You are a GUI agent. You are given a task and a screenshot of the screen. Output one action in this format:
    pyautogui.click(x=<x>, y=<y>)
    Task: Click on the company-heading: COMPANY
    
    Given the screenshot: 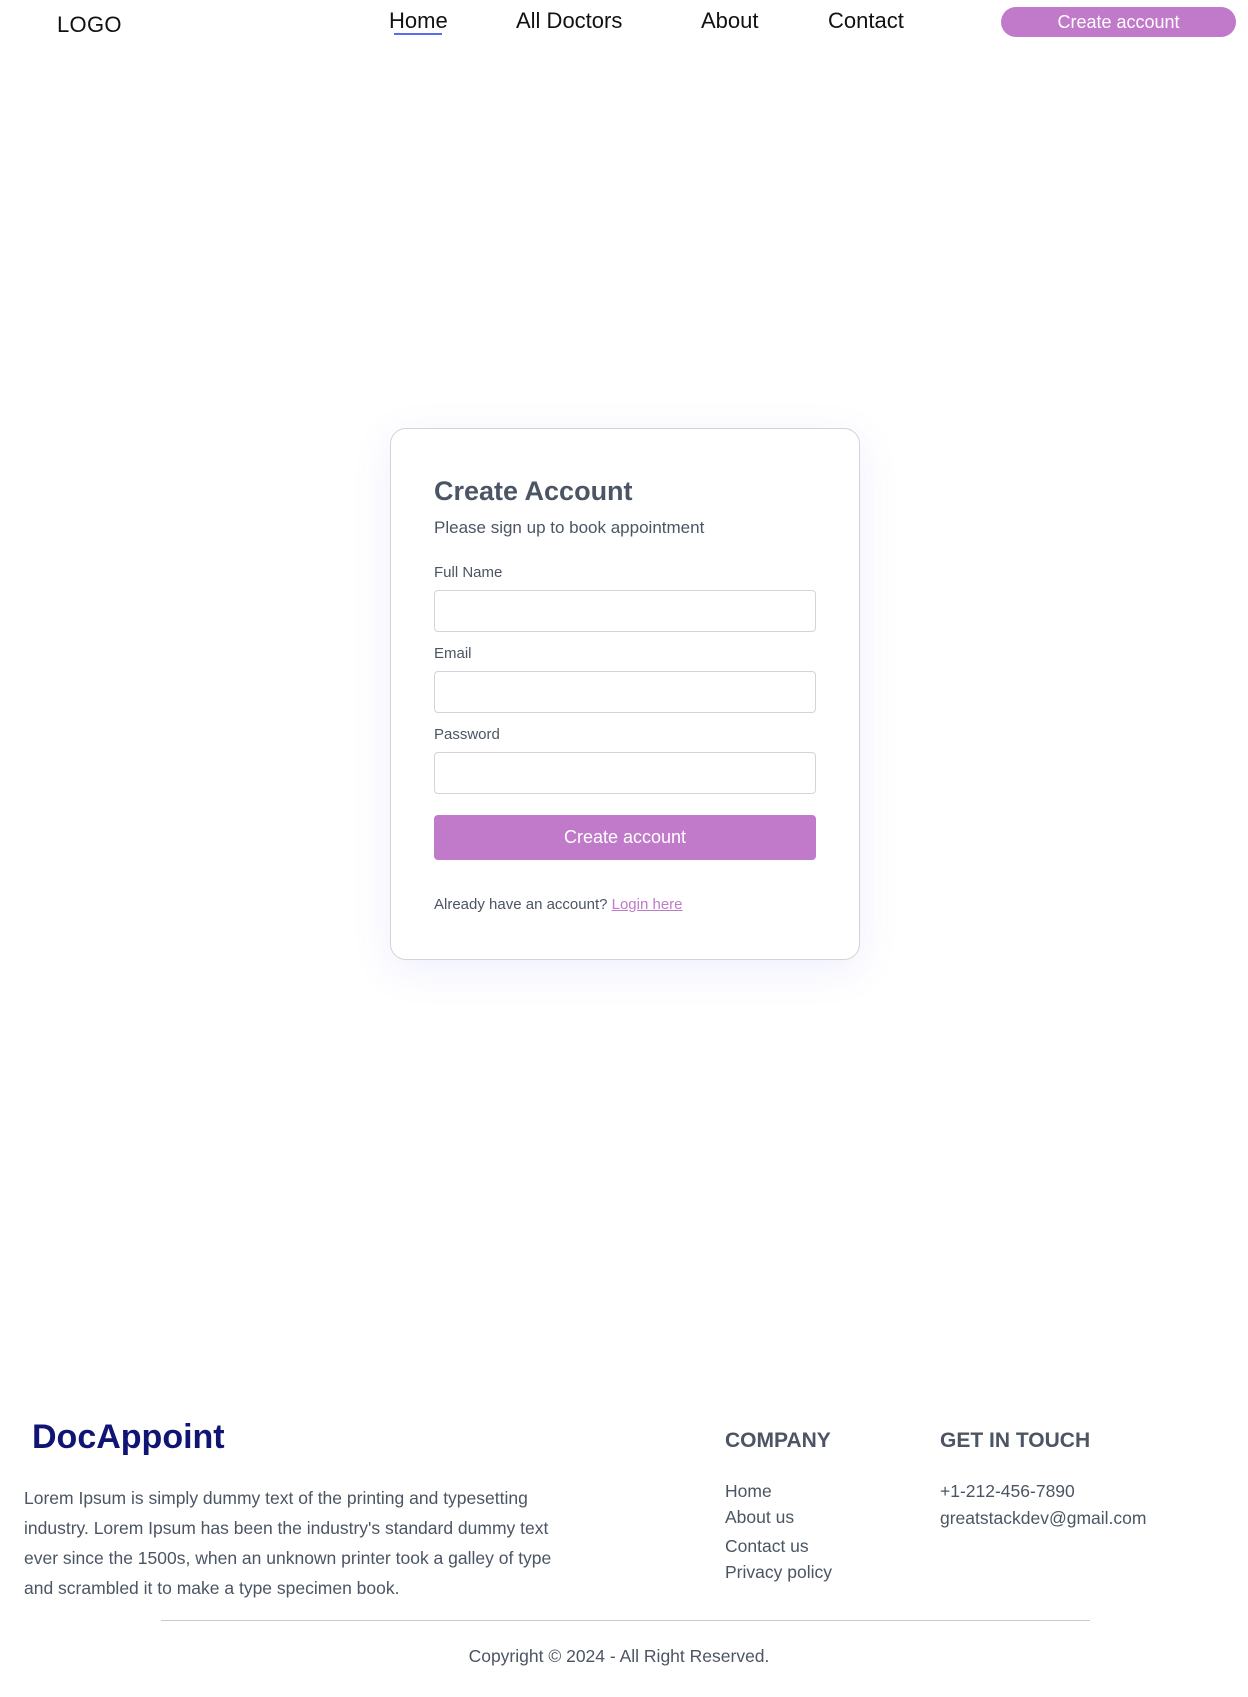 What is the action you would take?
    pyautogui.click(x=778, y=1440)
    